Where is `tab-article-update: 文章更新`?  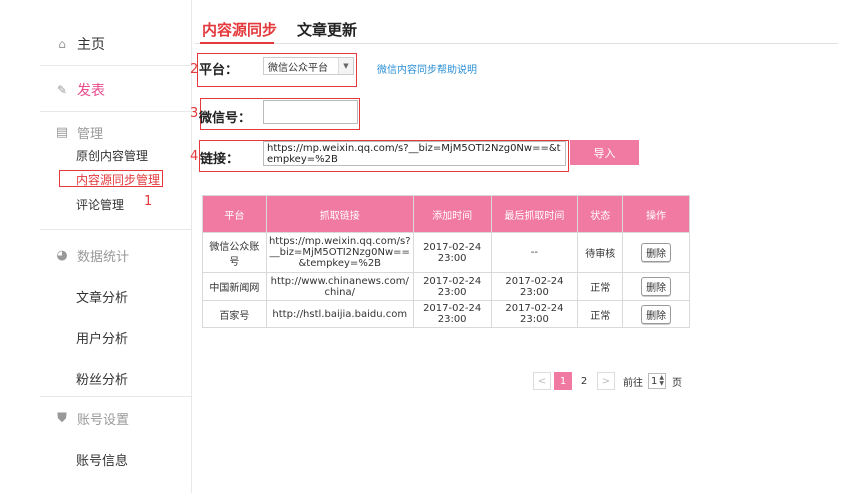 tab-article-update: 文章更新 is located at coordinates (327, 29).